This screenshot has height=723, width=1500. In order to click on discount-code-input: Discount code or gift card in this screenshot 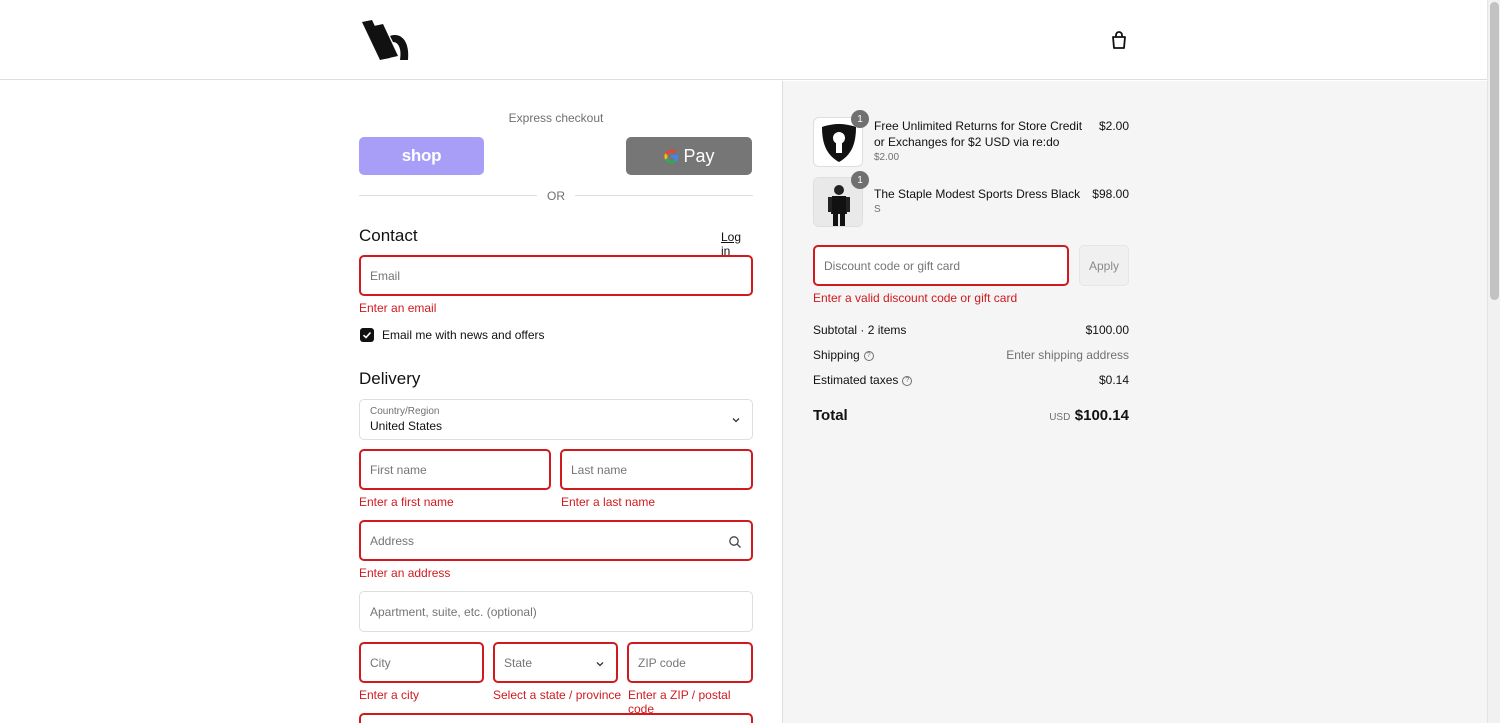, I will do `click(941, 265)`.